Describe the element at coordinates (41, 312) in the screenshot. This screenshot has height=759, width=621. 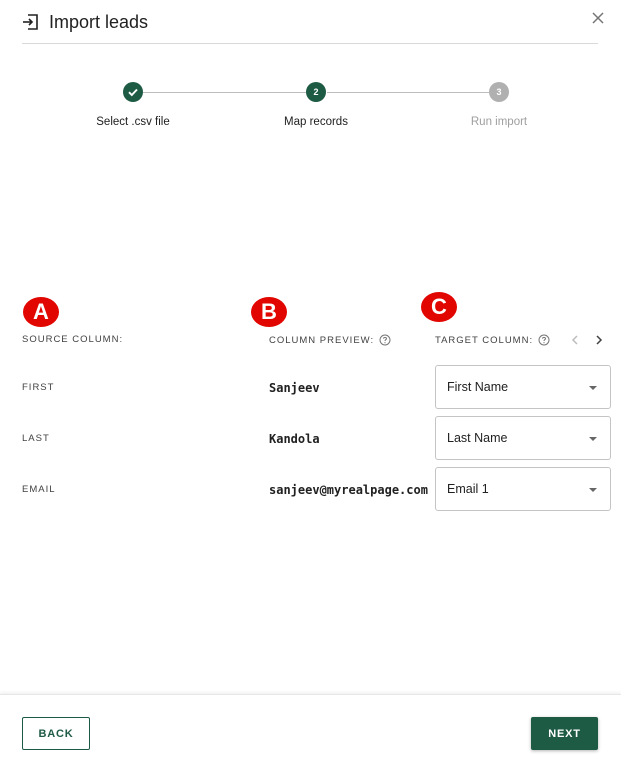
I see `annotation-badge-a: A` at that location.